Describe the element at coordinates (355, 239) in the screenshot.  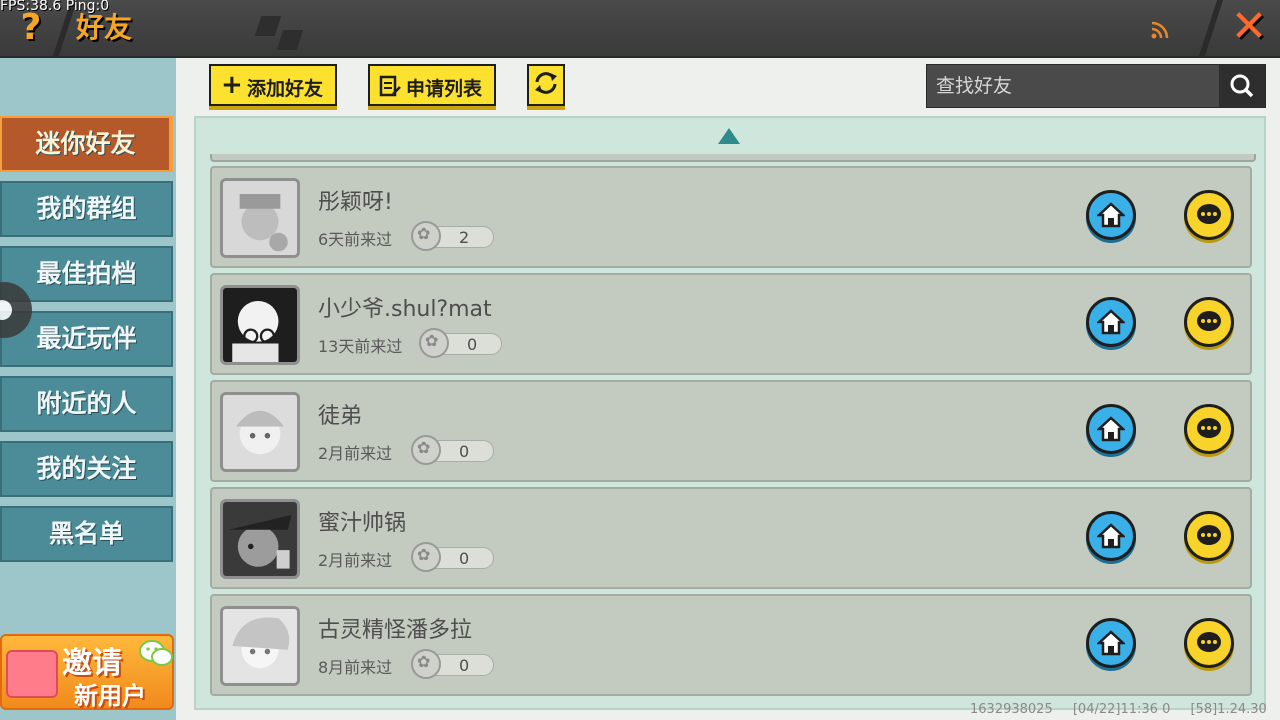
I see `last-seen-text: 6天前来过` at that location.